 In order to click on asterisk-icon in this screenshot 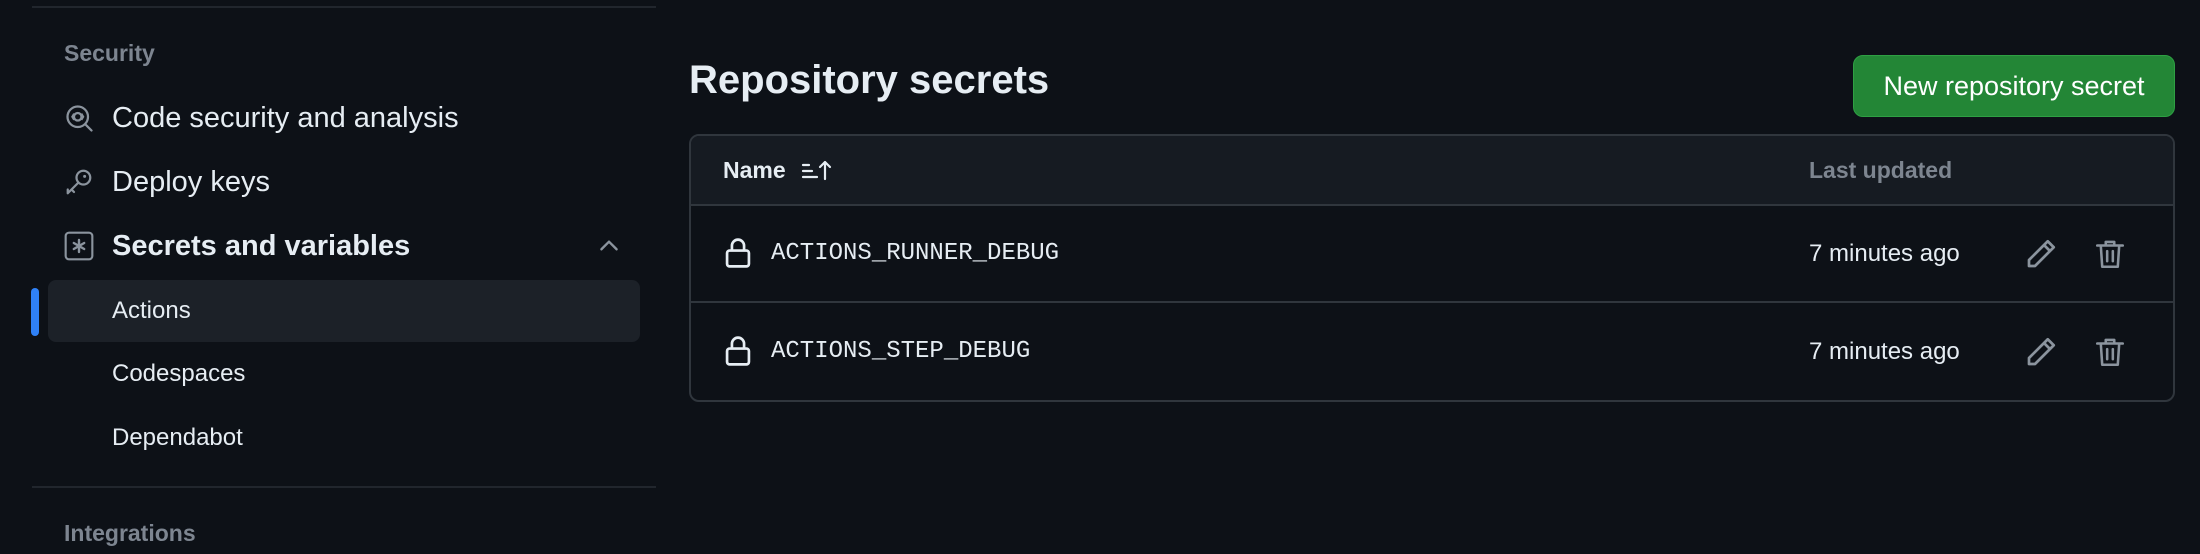, I will do `click(79, 246)`.